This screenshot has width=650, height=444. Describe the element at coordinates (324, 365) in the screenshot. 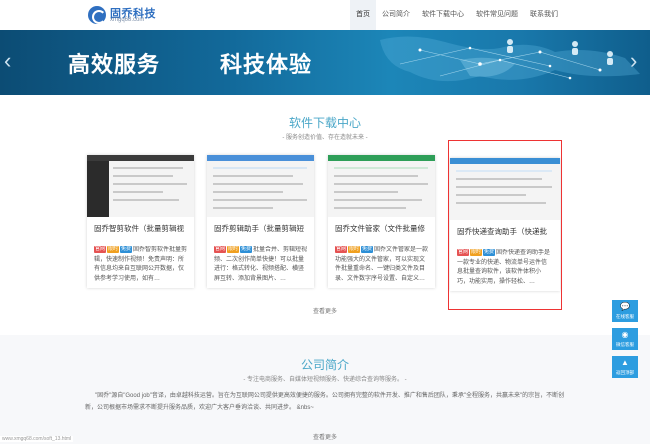

I see `about-title: 公司简介` at that location.